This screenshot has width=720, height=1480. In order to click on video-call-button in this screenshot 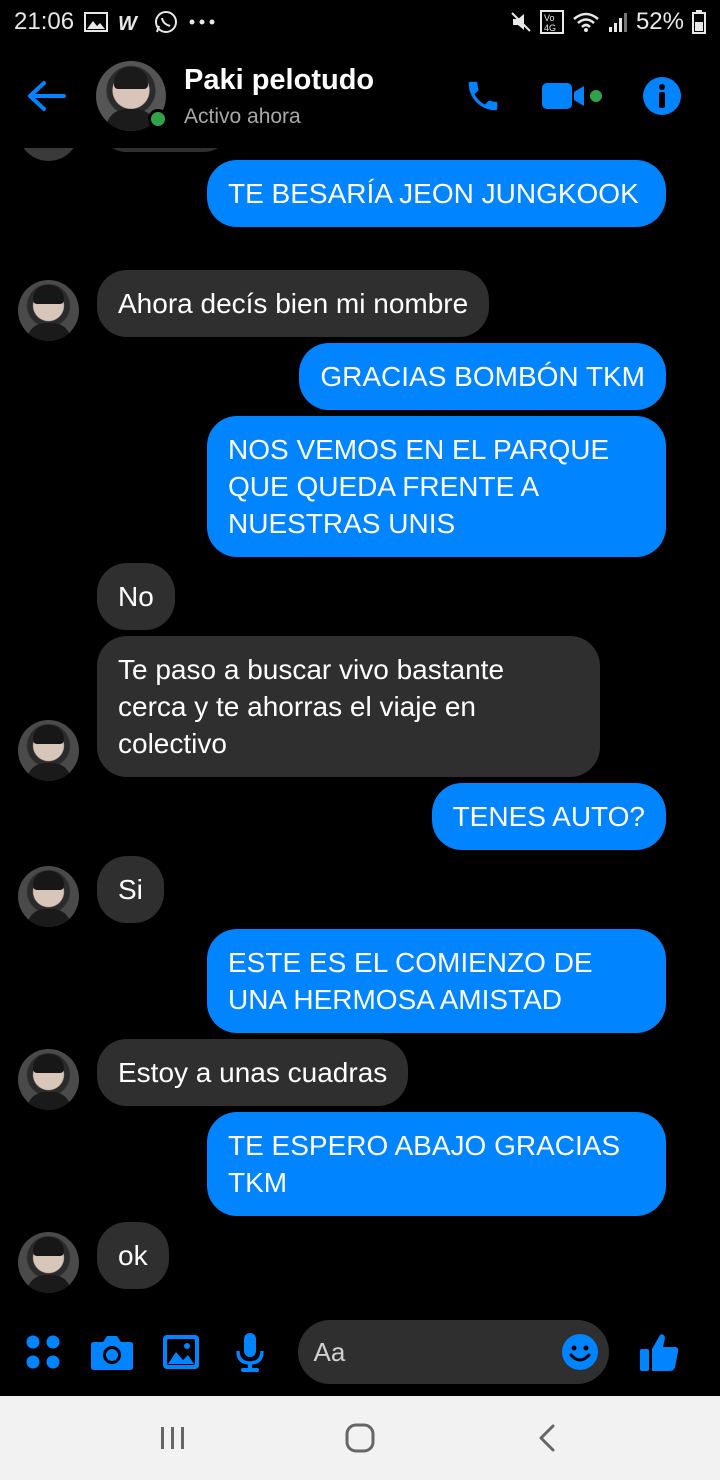, I will do `click(572, 96)`.